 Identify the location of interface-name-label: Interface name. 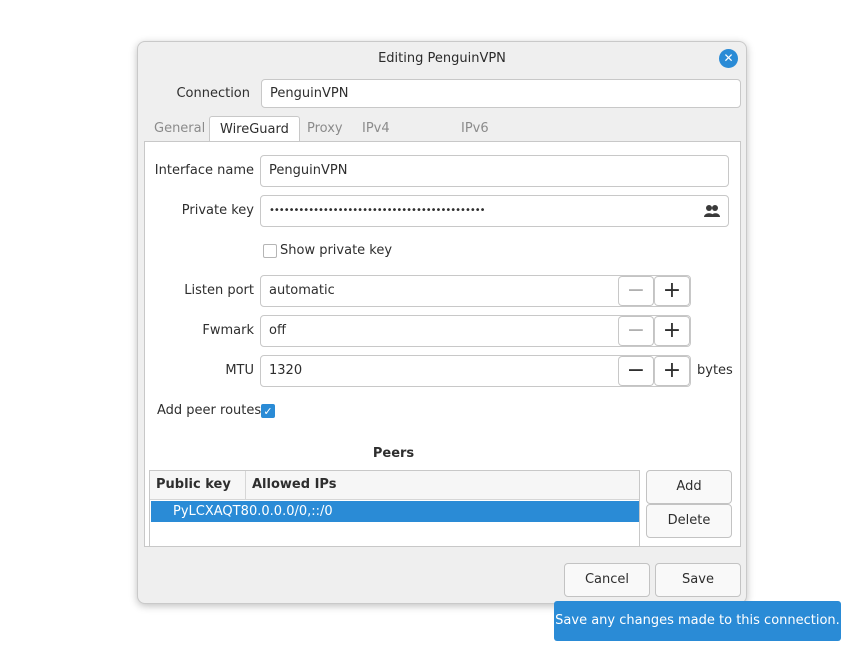
(204, 170).